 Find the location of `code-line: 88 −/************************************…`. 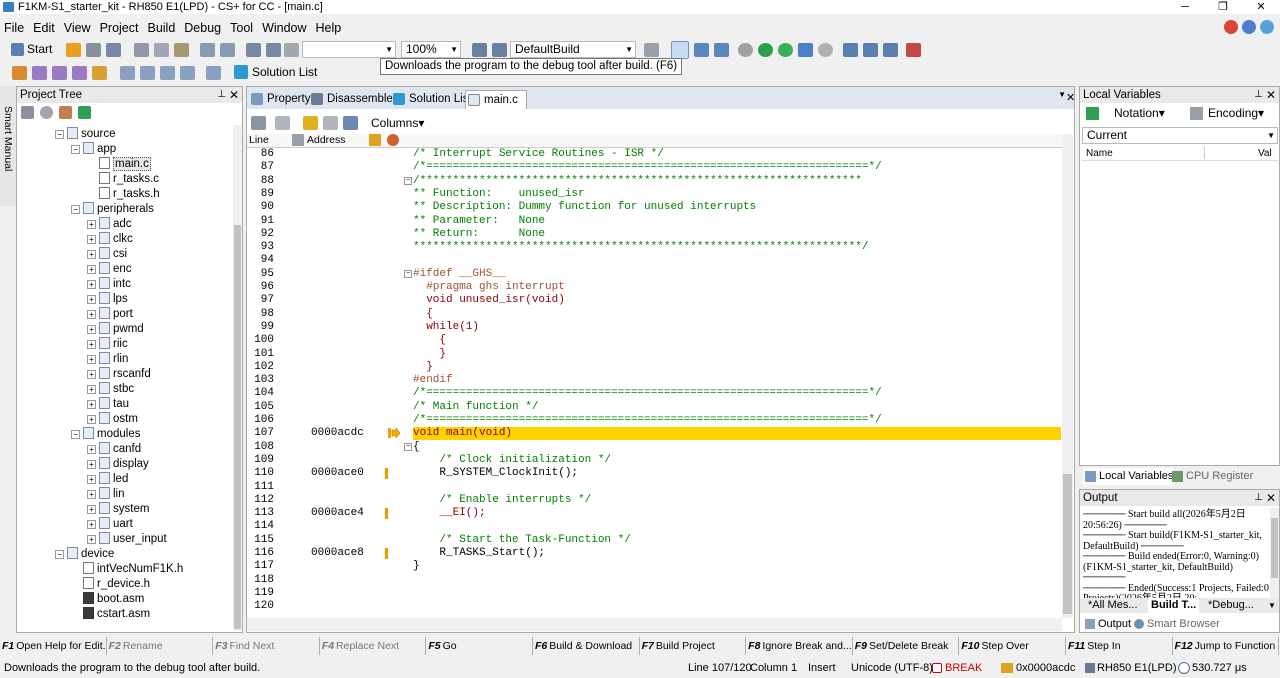

code-line: 88 −/************************************… is located at coordinates (654, 181).